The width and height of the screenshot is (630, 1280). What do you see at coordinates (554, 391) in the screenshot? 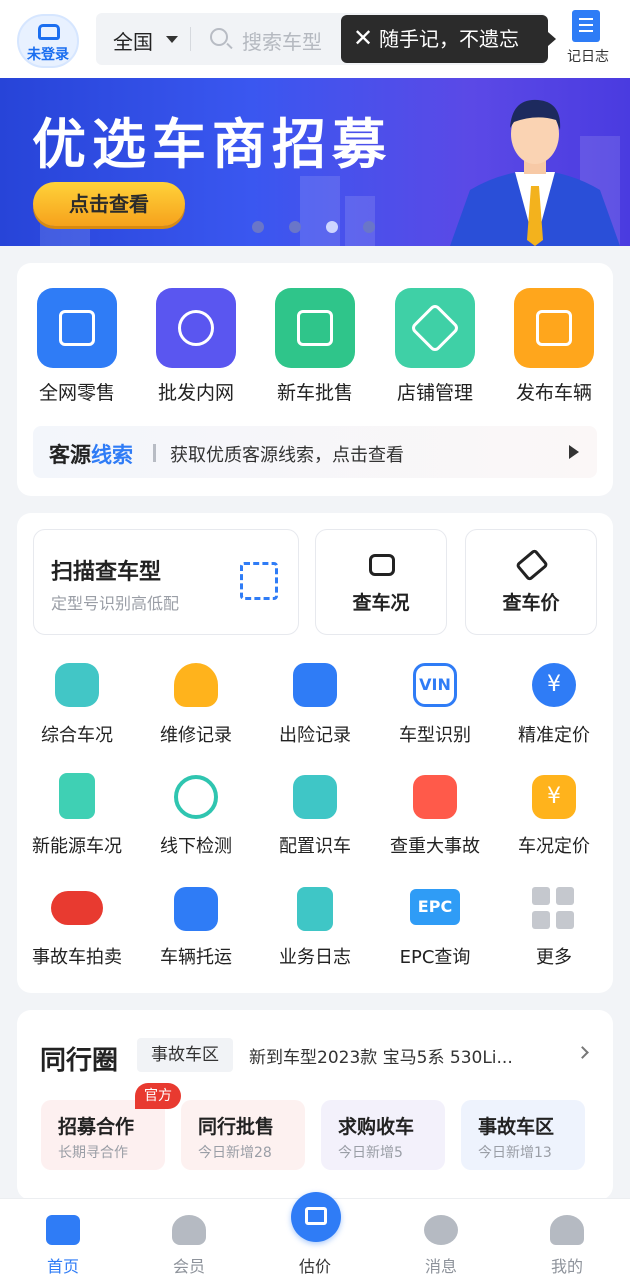
I see `quick-entry-label: 发布车辆` at bounding box center [554, 391].